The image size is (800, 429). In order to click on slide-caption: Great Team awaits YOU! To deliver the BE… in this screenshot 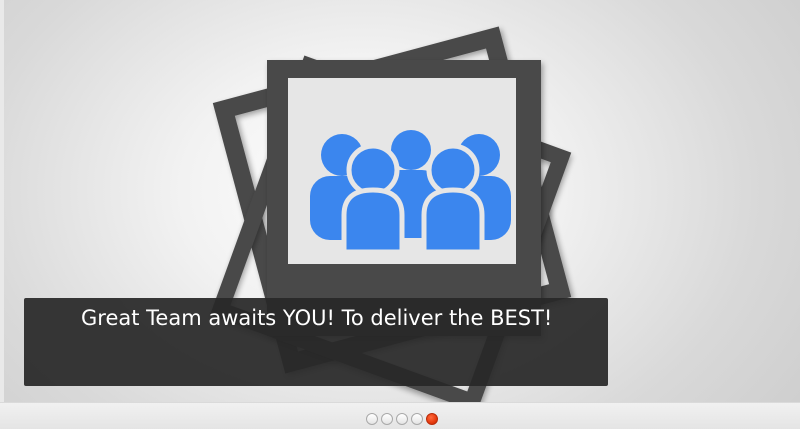, I will do `click(316, 342)`.